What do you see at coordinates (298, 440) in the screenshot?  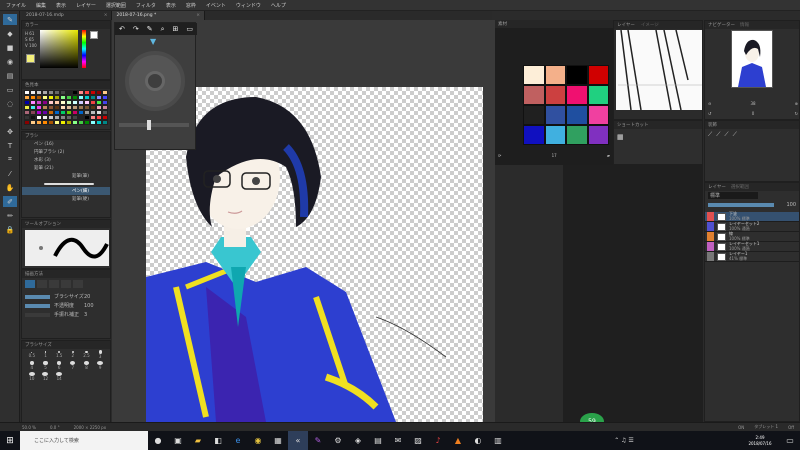 I see `medibang-icon: «` at bounding box center [298, 440].